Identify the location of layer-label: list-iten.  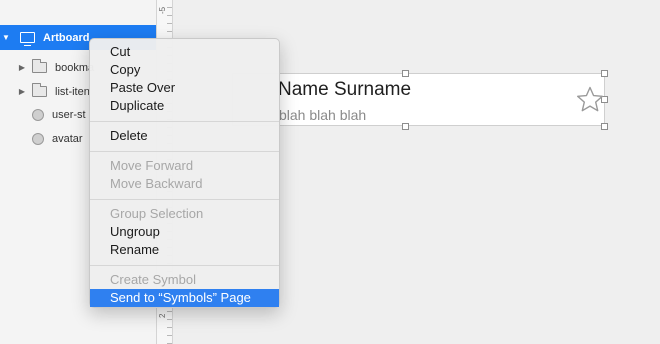
(72, 91).